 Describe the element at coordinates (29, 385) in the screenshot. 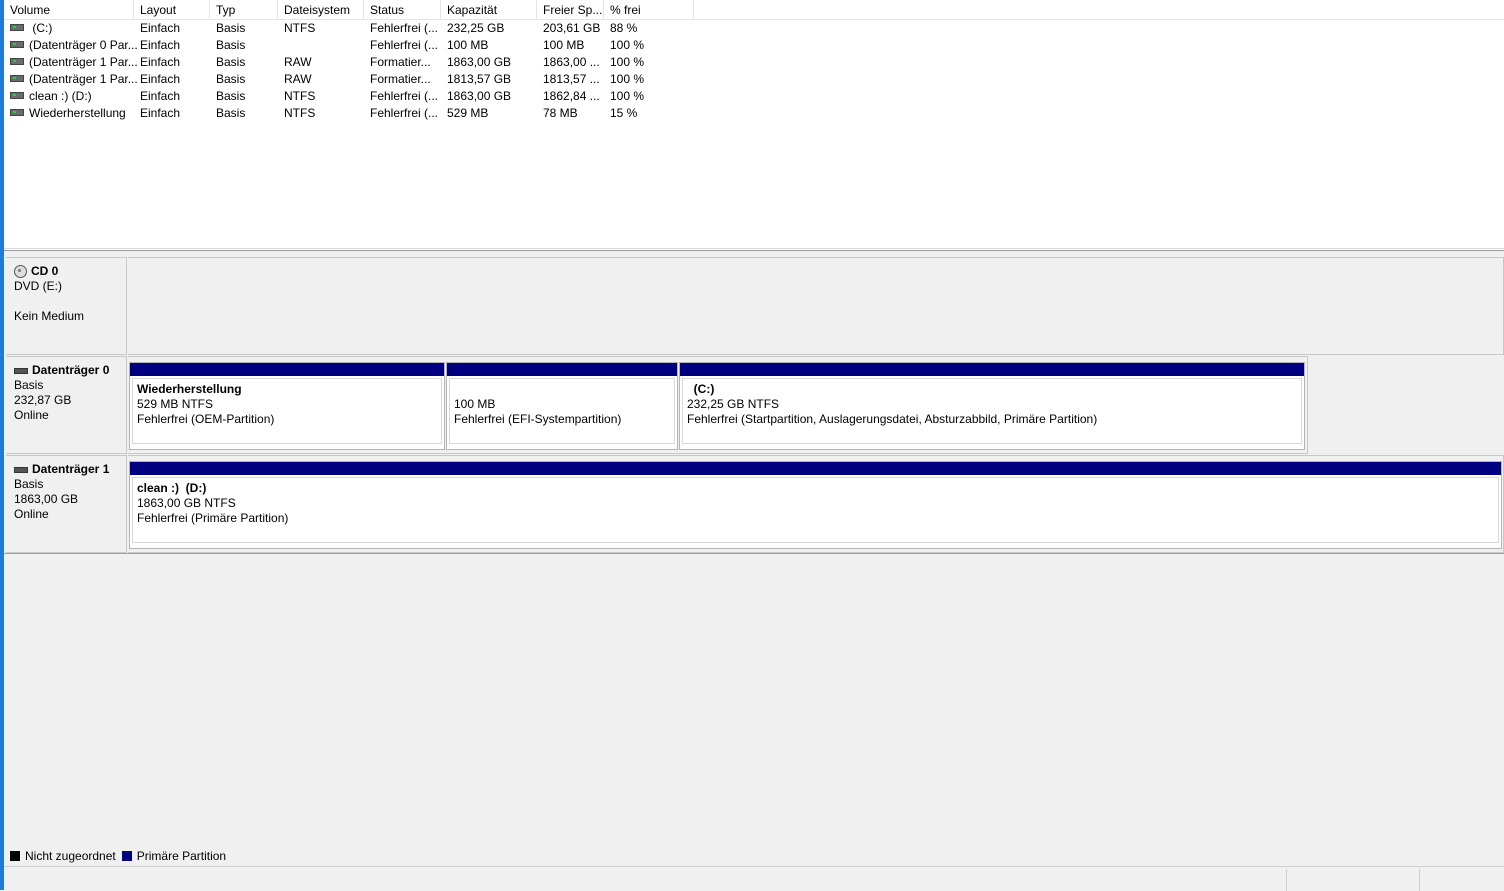

I see `disk-type: Basis` at that location.